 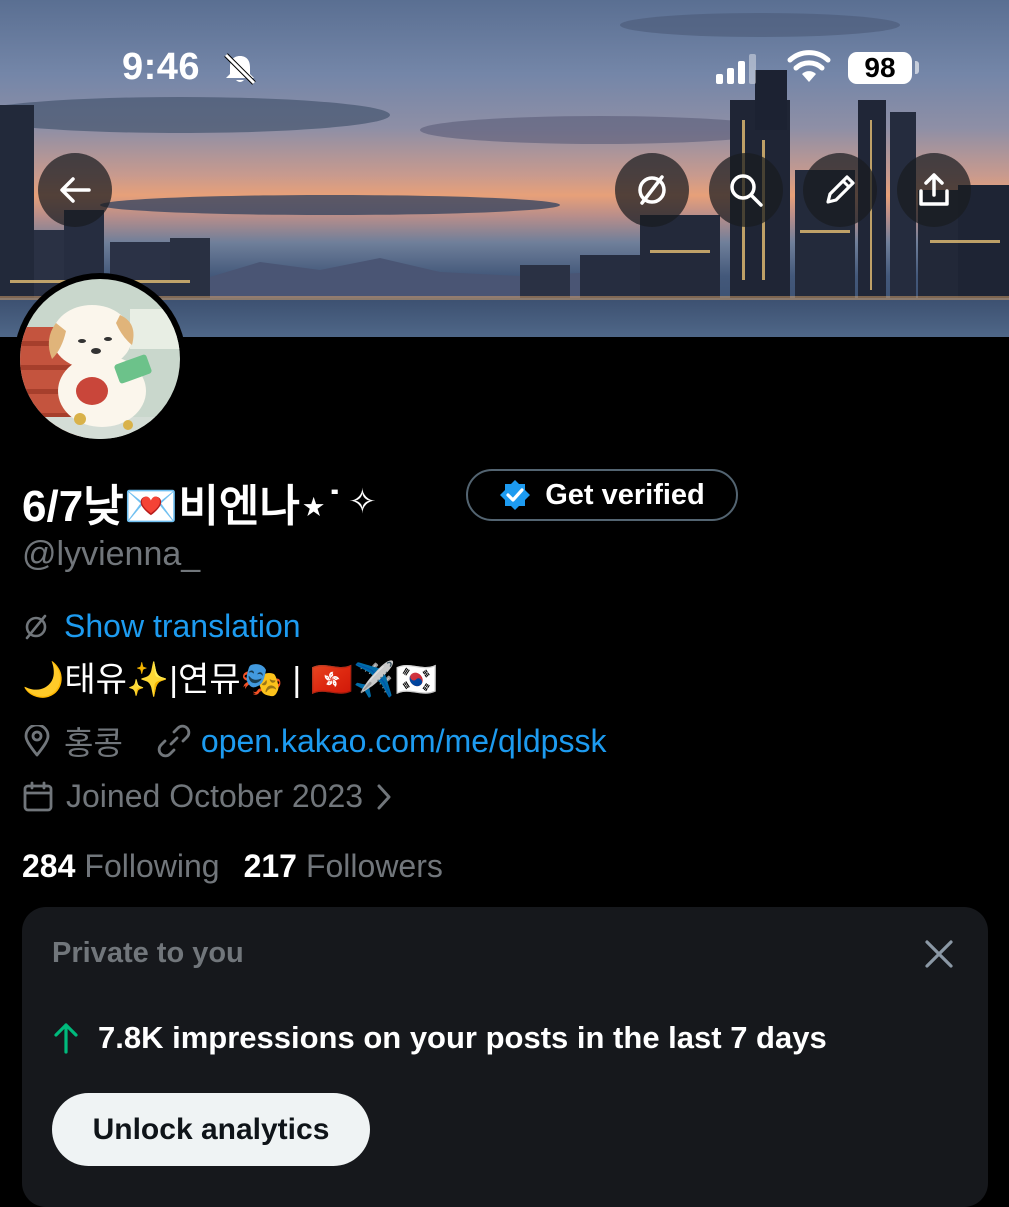 I want to click on name-sparkle: ✧, so click(x=362, y=502).